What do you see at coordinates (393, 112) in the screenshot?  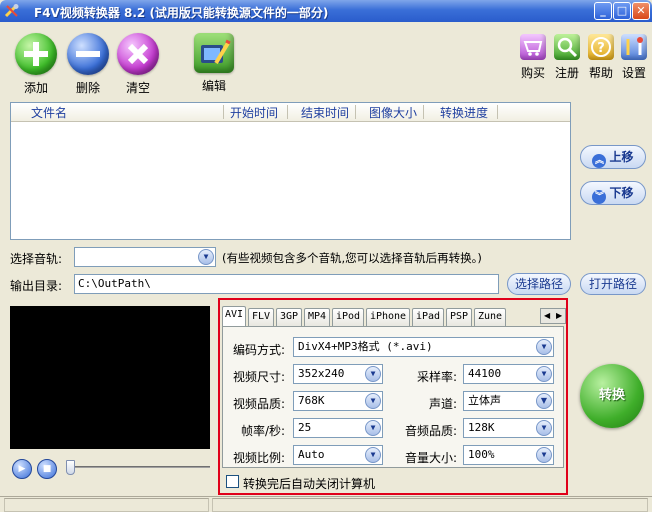 I see `column-header: 图像大小` at bounding box center [393, 112].